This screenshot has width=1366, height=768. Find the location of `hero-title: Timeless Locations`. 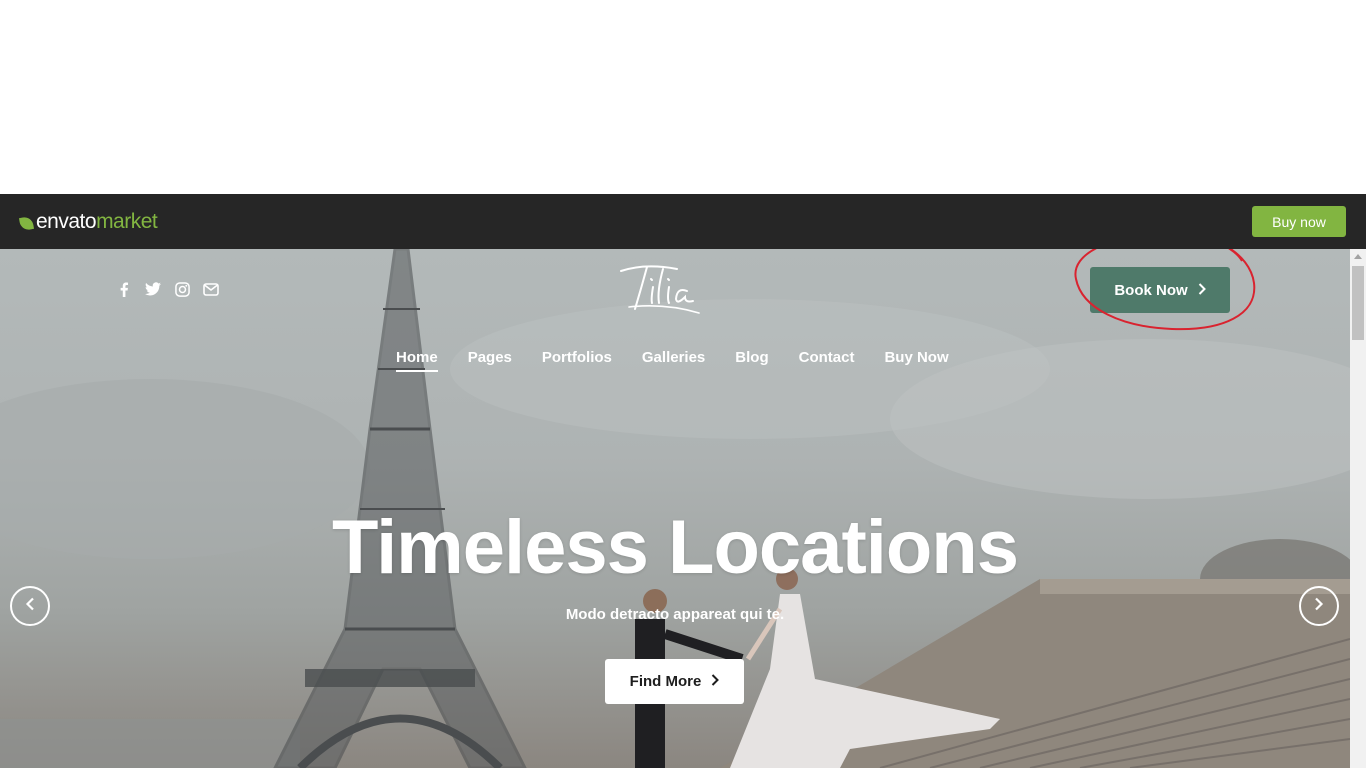

hero-title: Timeless Locations is located at coordinates (675, 547).